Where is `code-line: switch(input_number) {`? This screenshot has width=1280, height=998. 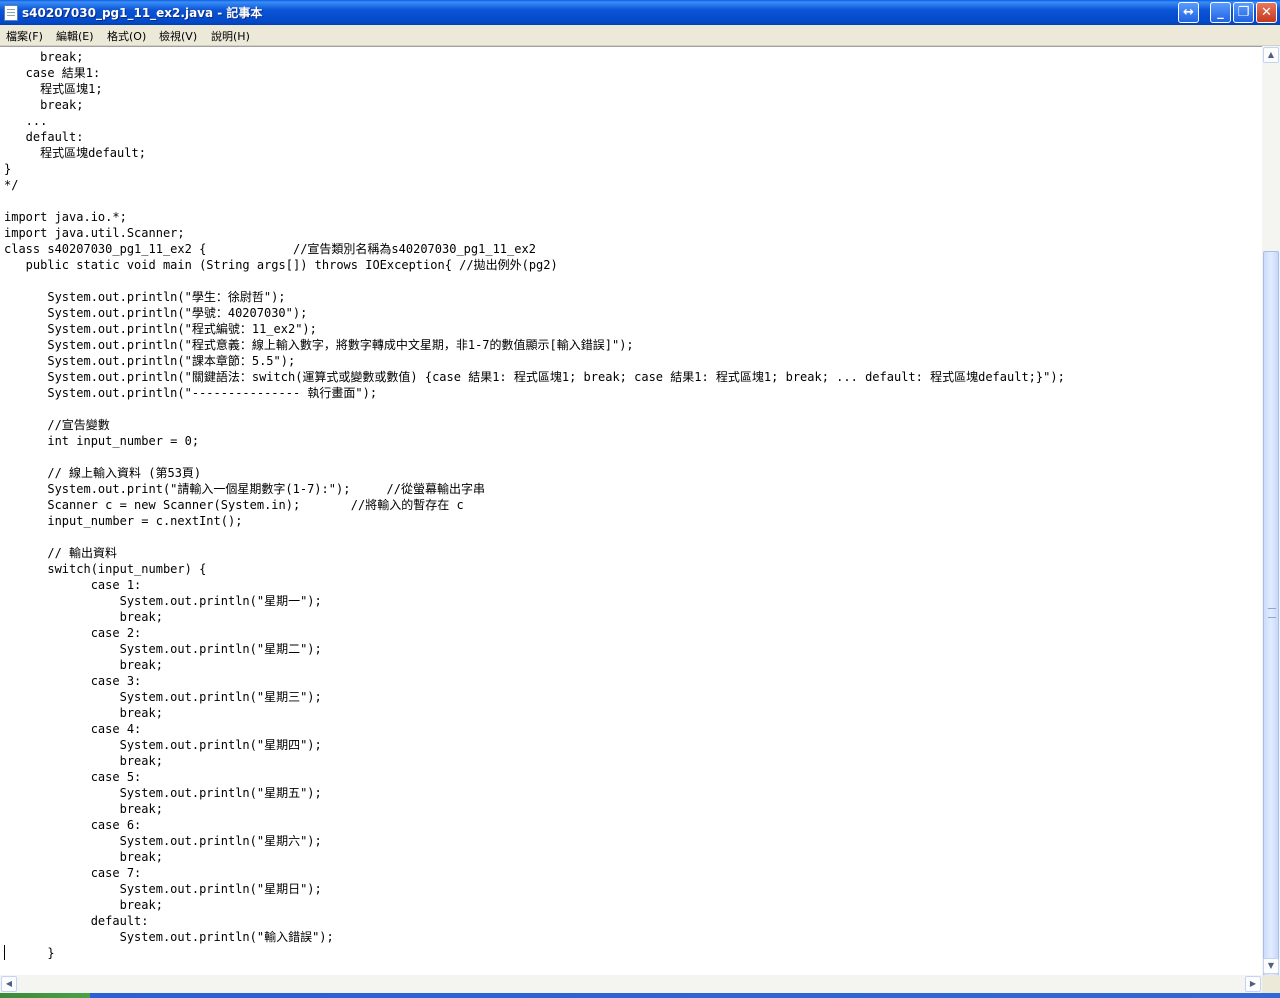 code-line: switch(input_number) { is located at coordinates (105, 569).